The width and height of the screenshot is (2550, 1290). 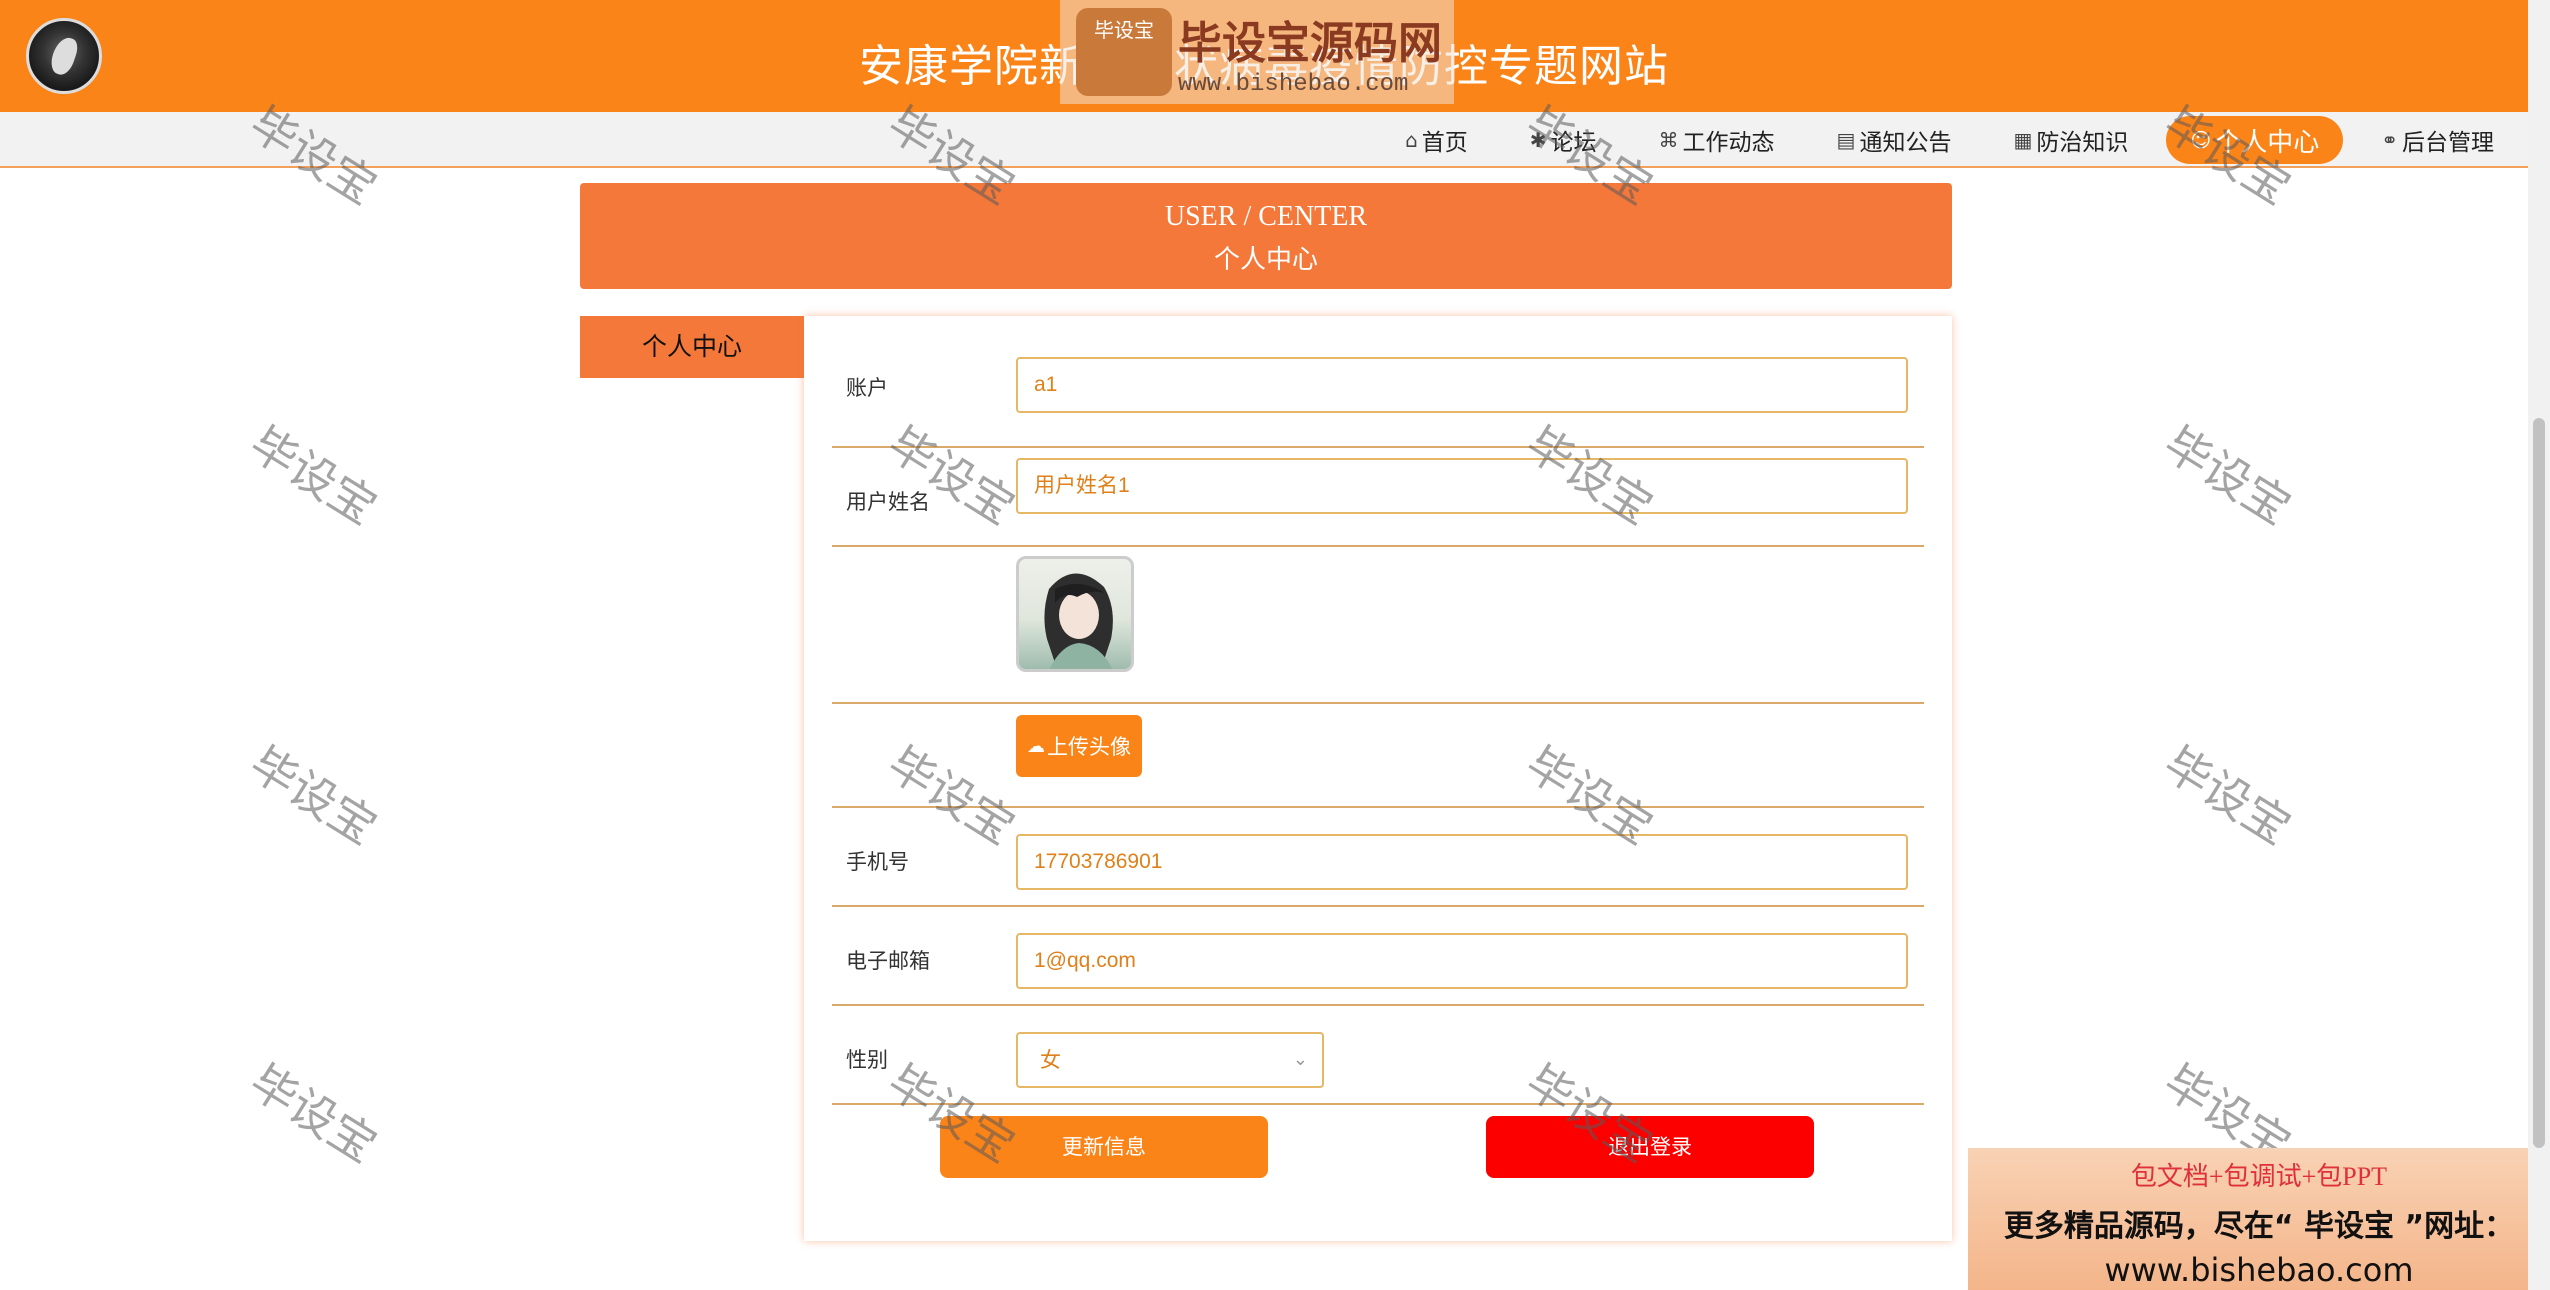 What do you see at coordinates (2259, 1270) in the screenshot?
I see `promo-line-3: www.bishebao.com` at bounding box center [2259, 1270].